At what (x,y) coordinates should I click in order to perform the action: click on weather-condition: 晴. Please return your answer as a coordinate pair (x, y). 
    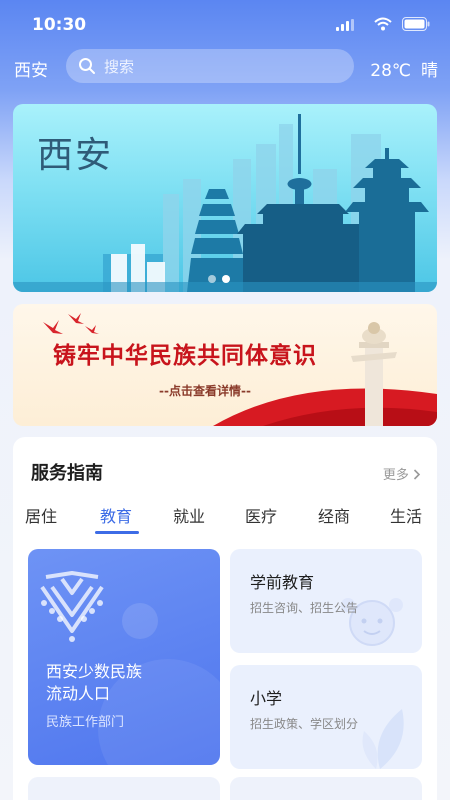
    Looking at the image, I should click on (429, 71).